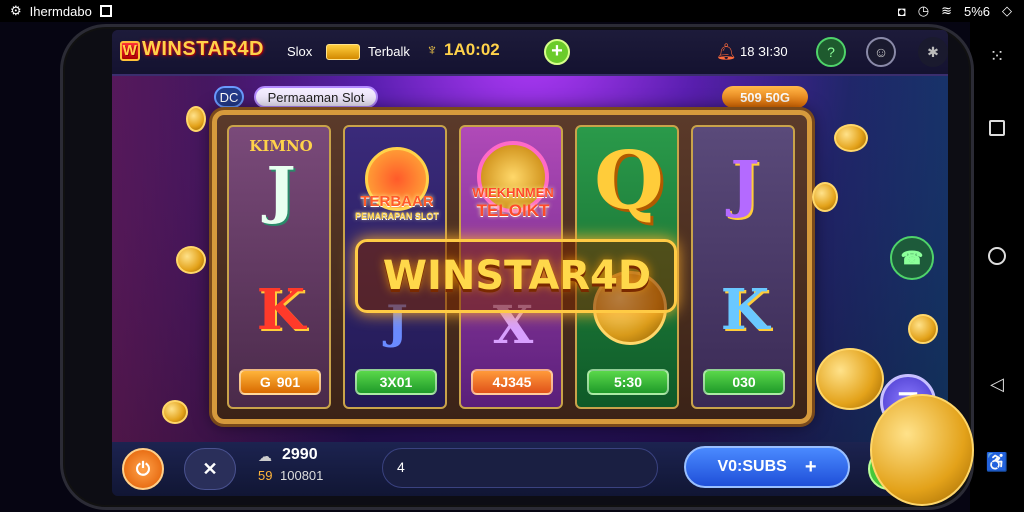  Describe the element at coordinates (557, 52) in the screenshot. I see `add-coins-button: +` at that location.